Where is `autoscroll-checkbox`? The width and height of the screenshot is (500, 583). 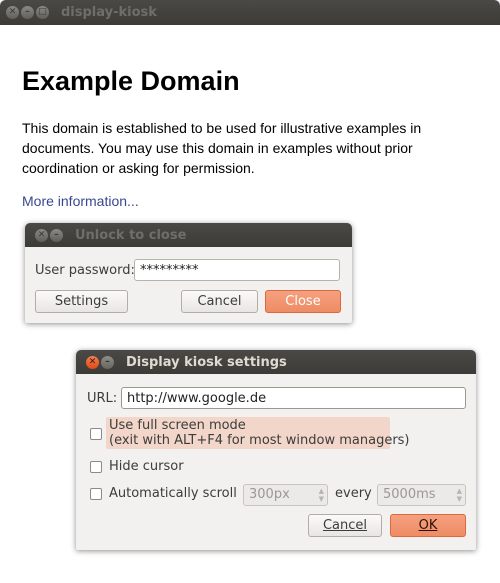
autoscroll-checkbox is located at coordinates (96, 494).